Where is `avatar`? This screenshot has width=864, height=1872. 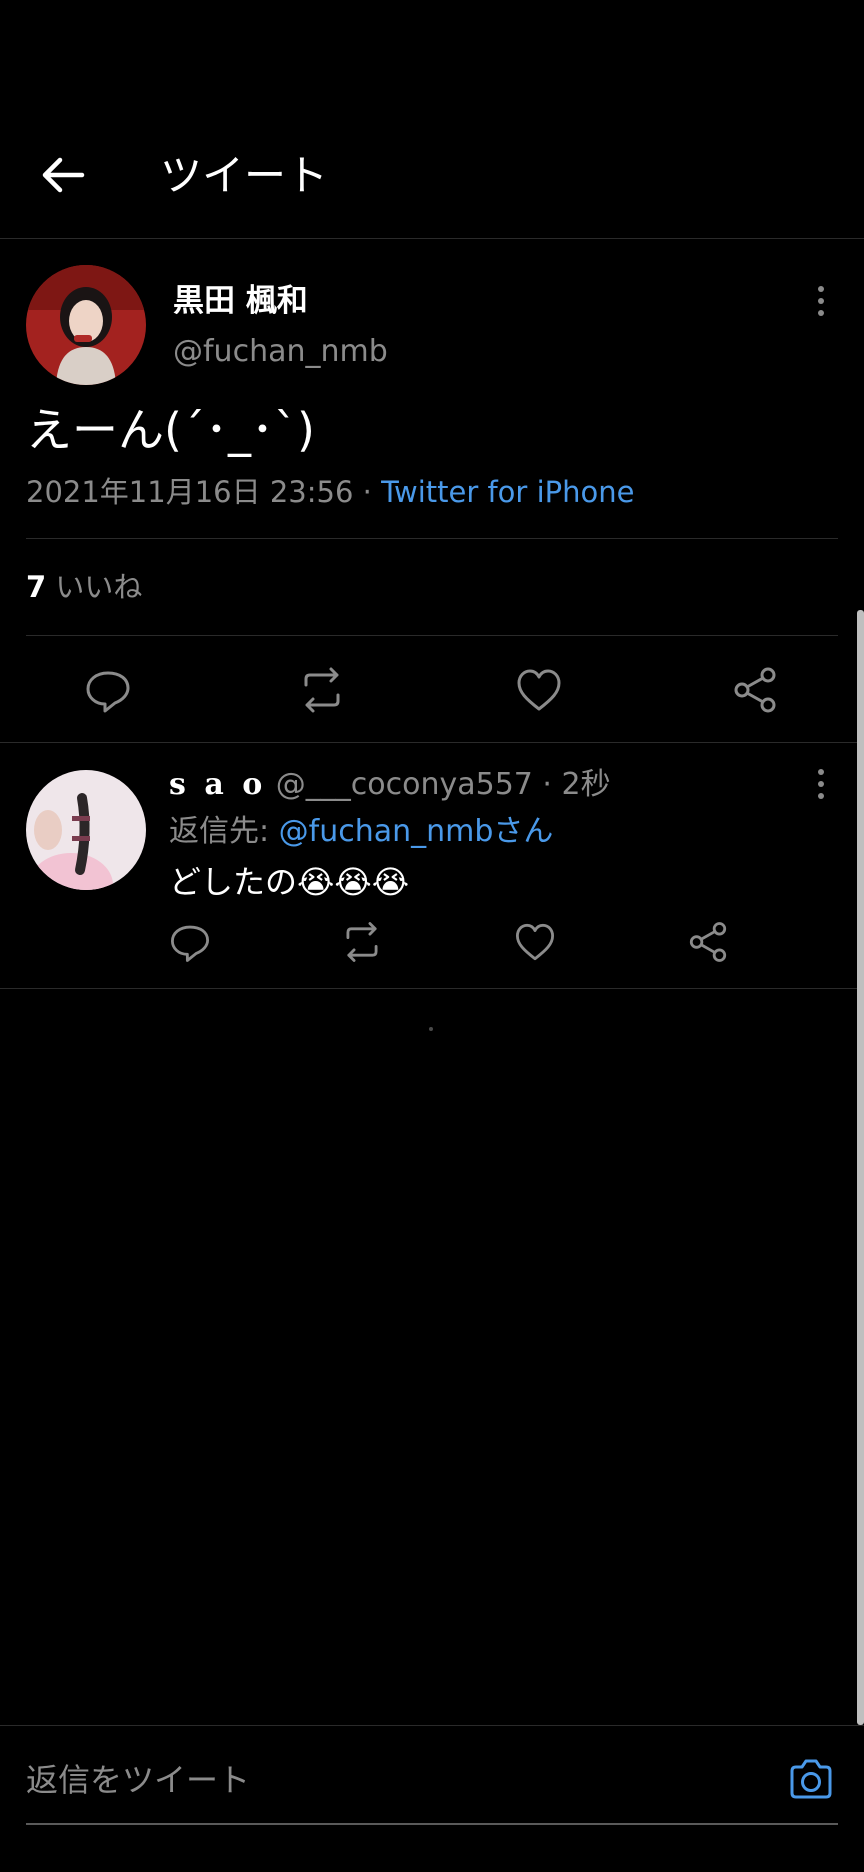
avatar is located at coordinates (86, 325).